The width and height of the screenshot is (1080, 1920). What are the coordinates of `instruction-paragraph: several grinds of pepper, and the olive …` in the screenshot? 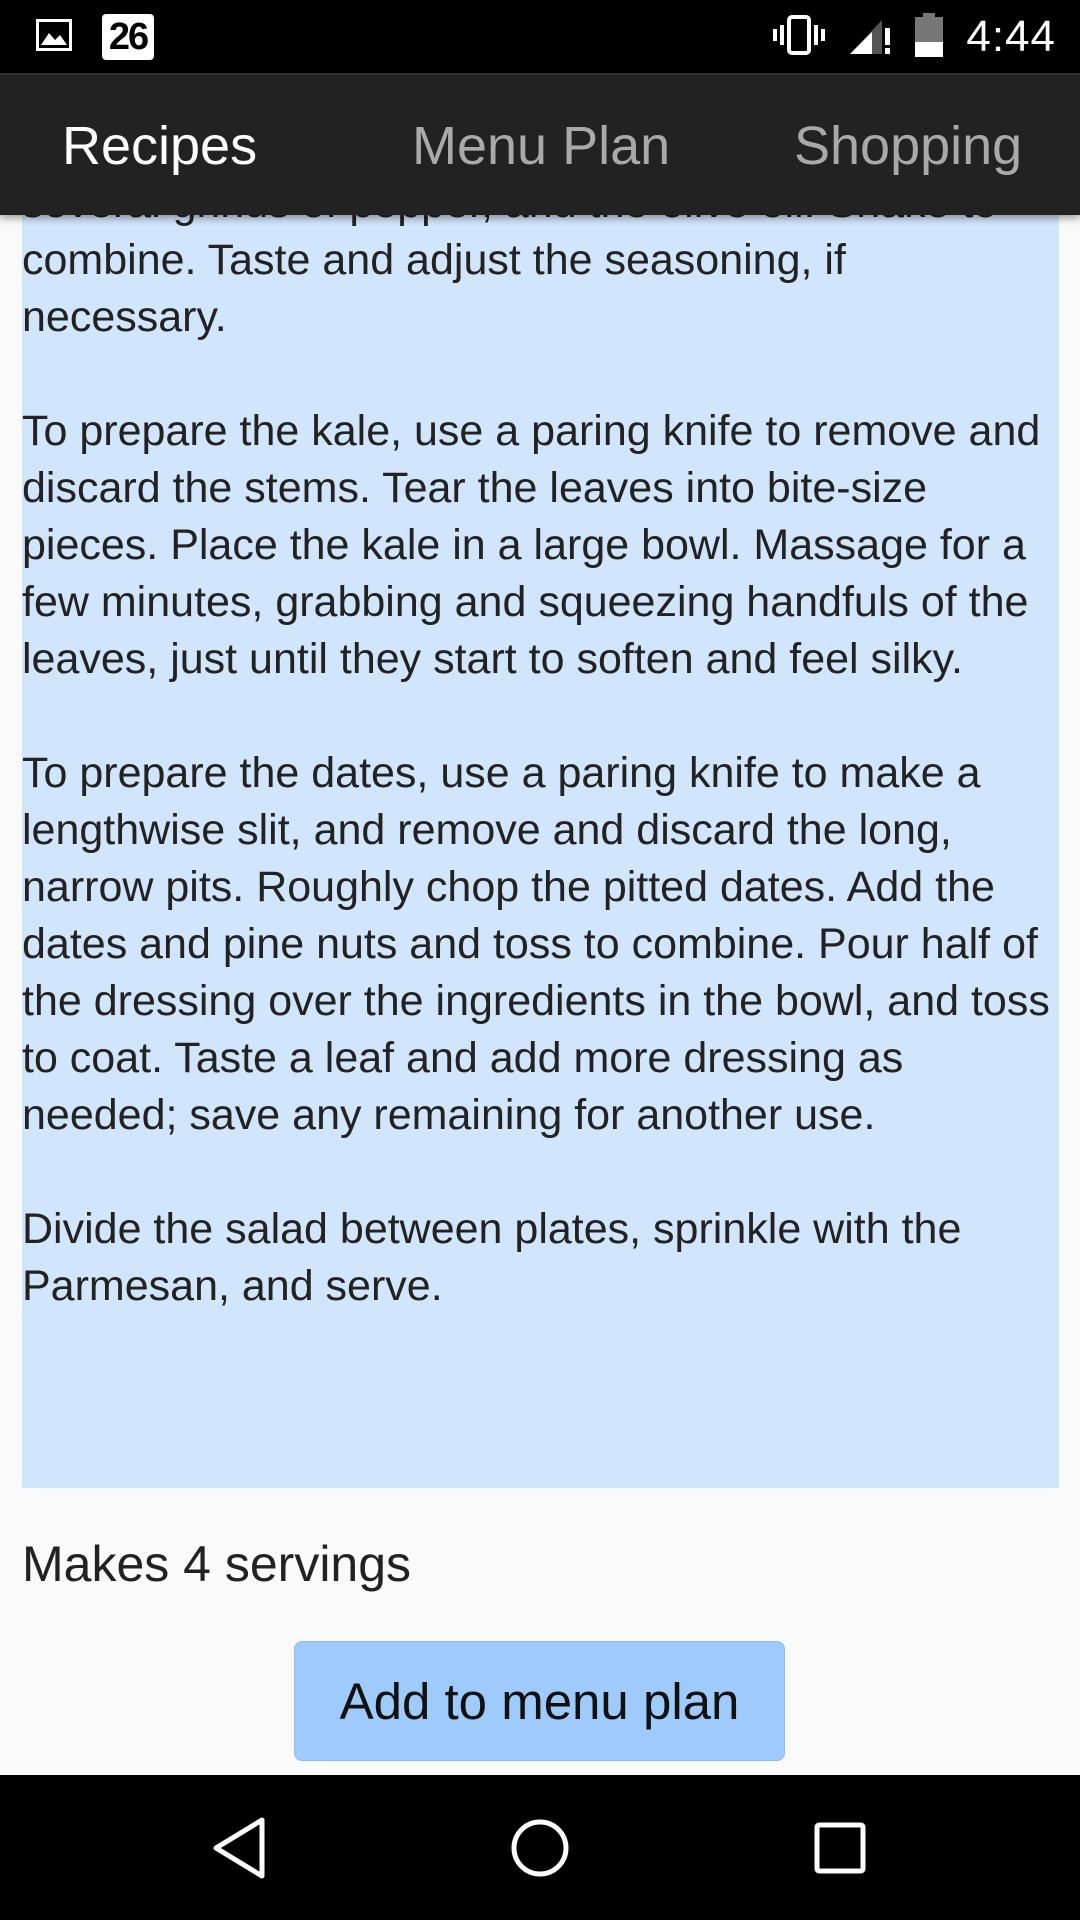 It's located at (509, 278).